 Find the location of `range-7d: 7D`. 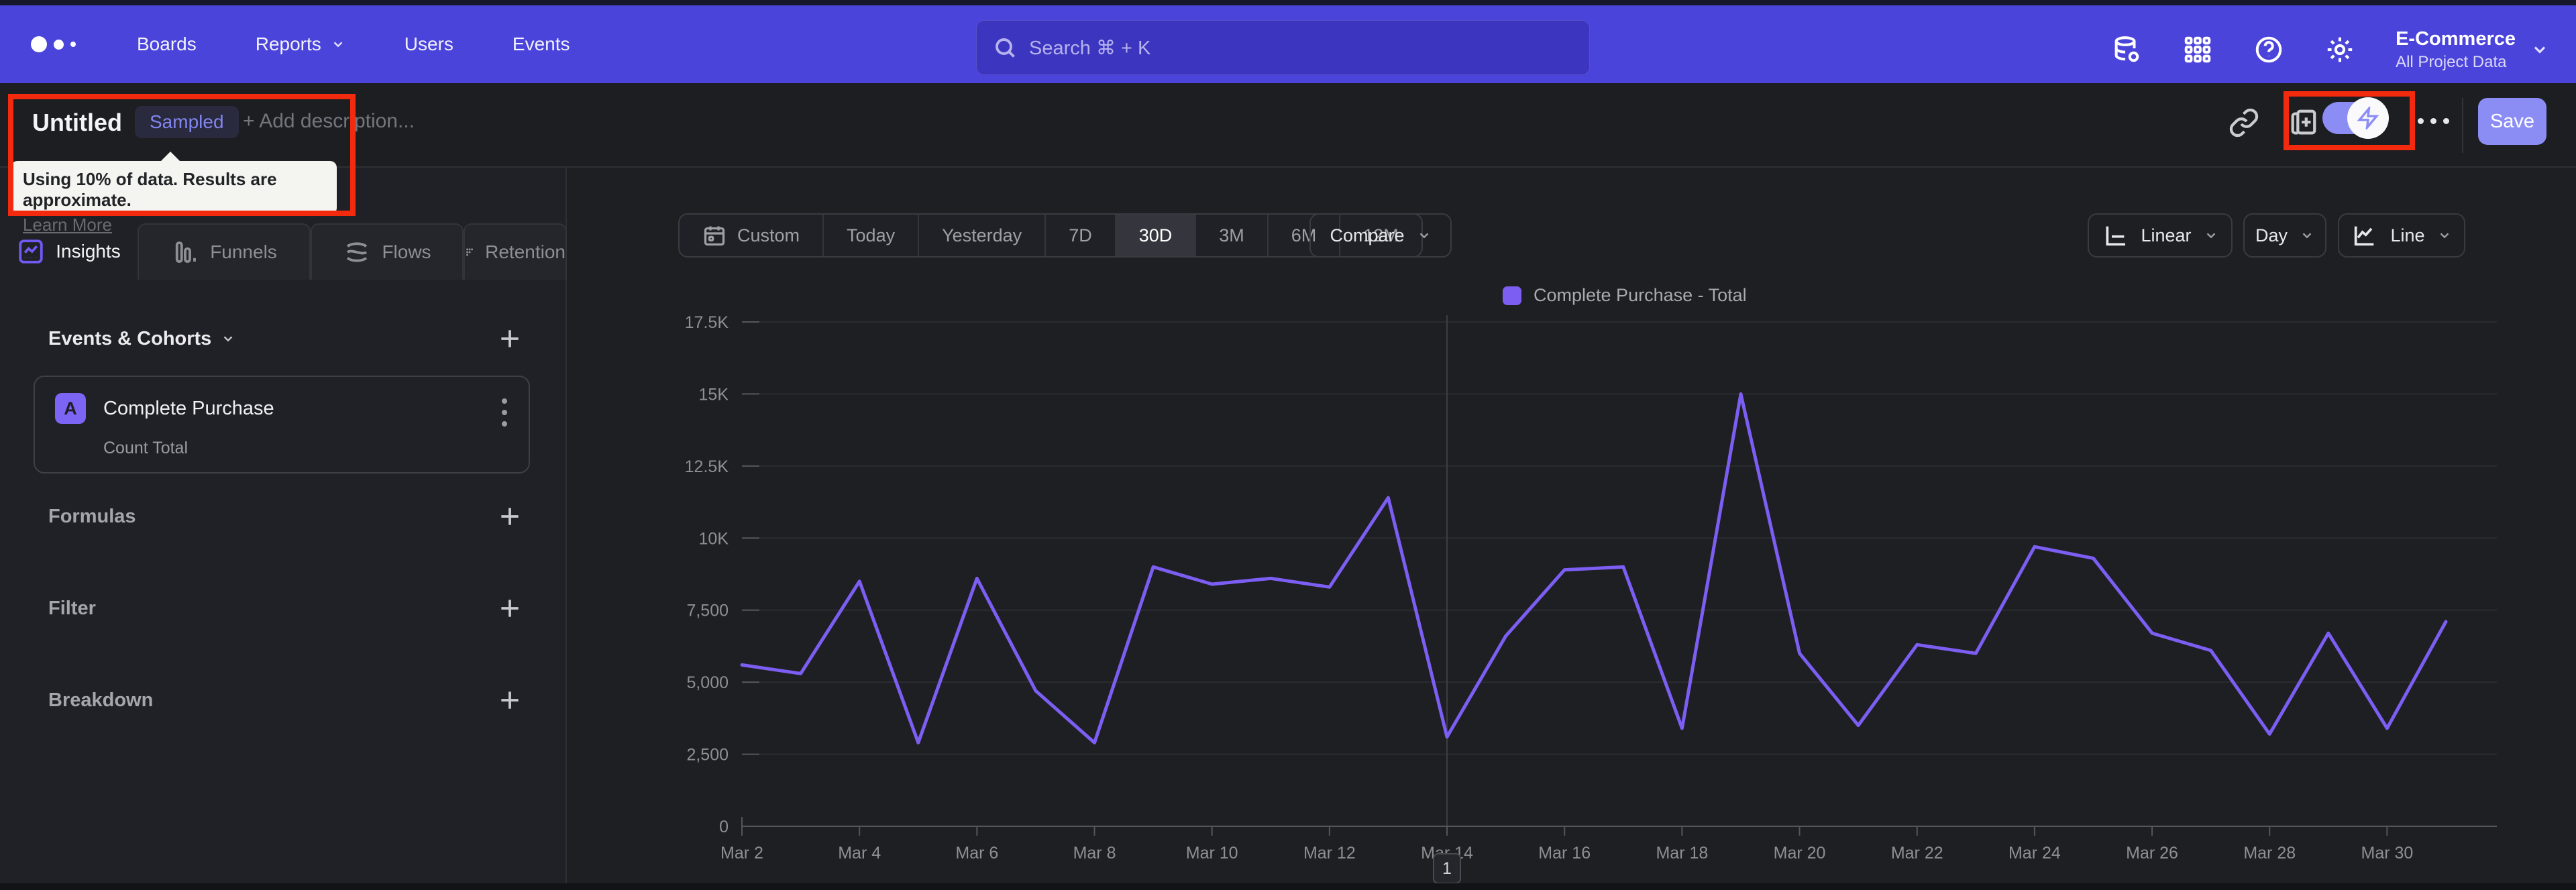

range-7d: 7D is located at coordinates (1081, 235).